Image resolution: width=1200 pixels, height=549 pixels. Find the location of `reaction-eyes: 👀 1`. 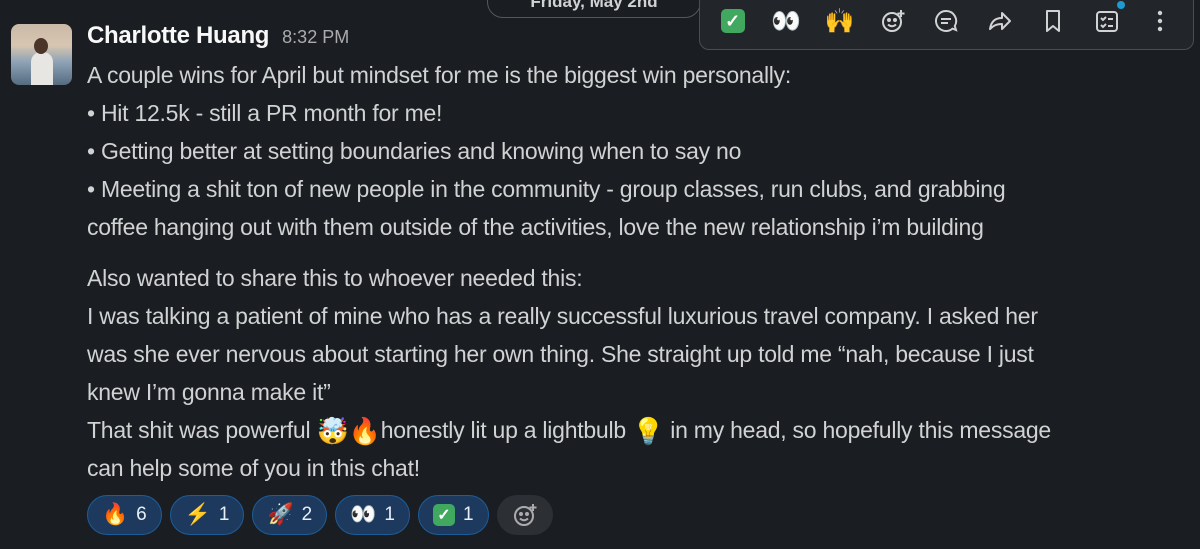

reaction-eyes: 👀 1 is located at coordinates (372, 515).